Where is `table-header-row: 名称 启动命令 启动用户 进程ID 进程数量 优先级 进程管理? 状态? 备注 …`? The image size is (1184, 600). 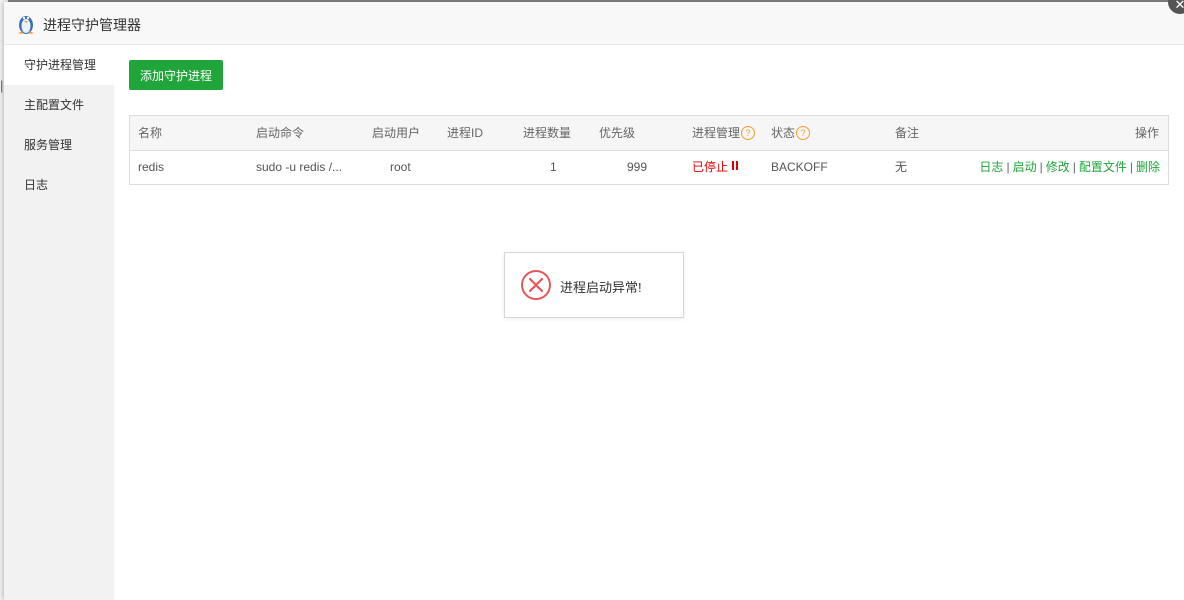
table-header-row: 名称 启动命令 启动用户 进程ID 进程数量 优先级 进程管理? 状态? 备注 … is located at coordinates (649, 133).